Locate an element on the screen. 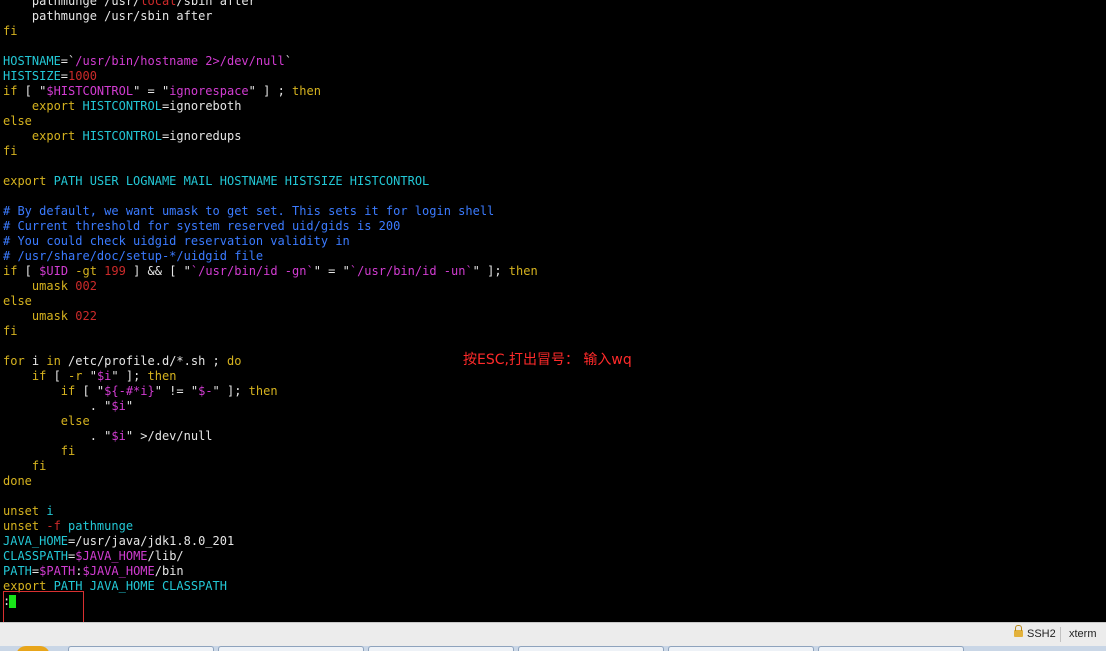 This screenshot has height=651, width=1106. code-token: ] && [ " is located at coordinates (158, 271).